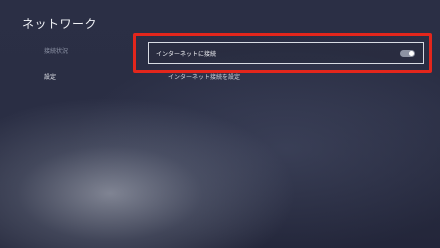  What do you see at coordinates (407, 53) in the screenshot?
I see `internet-connection-toggle` at bounding box center [407, 53].